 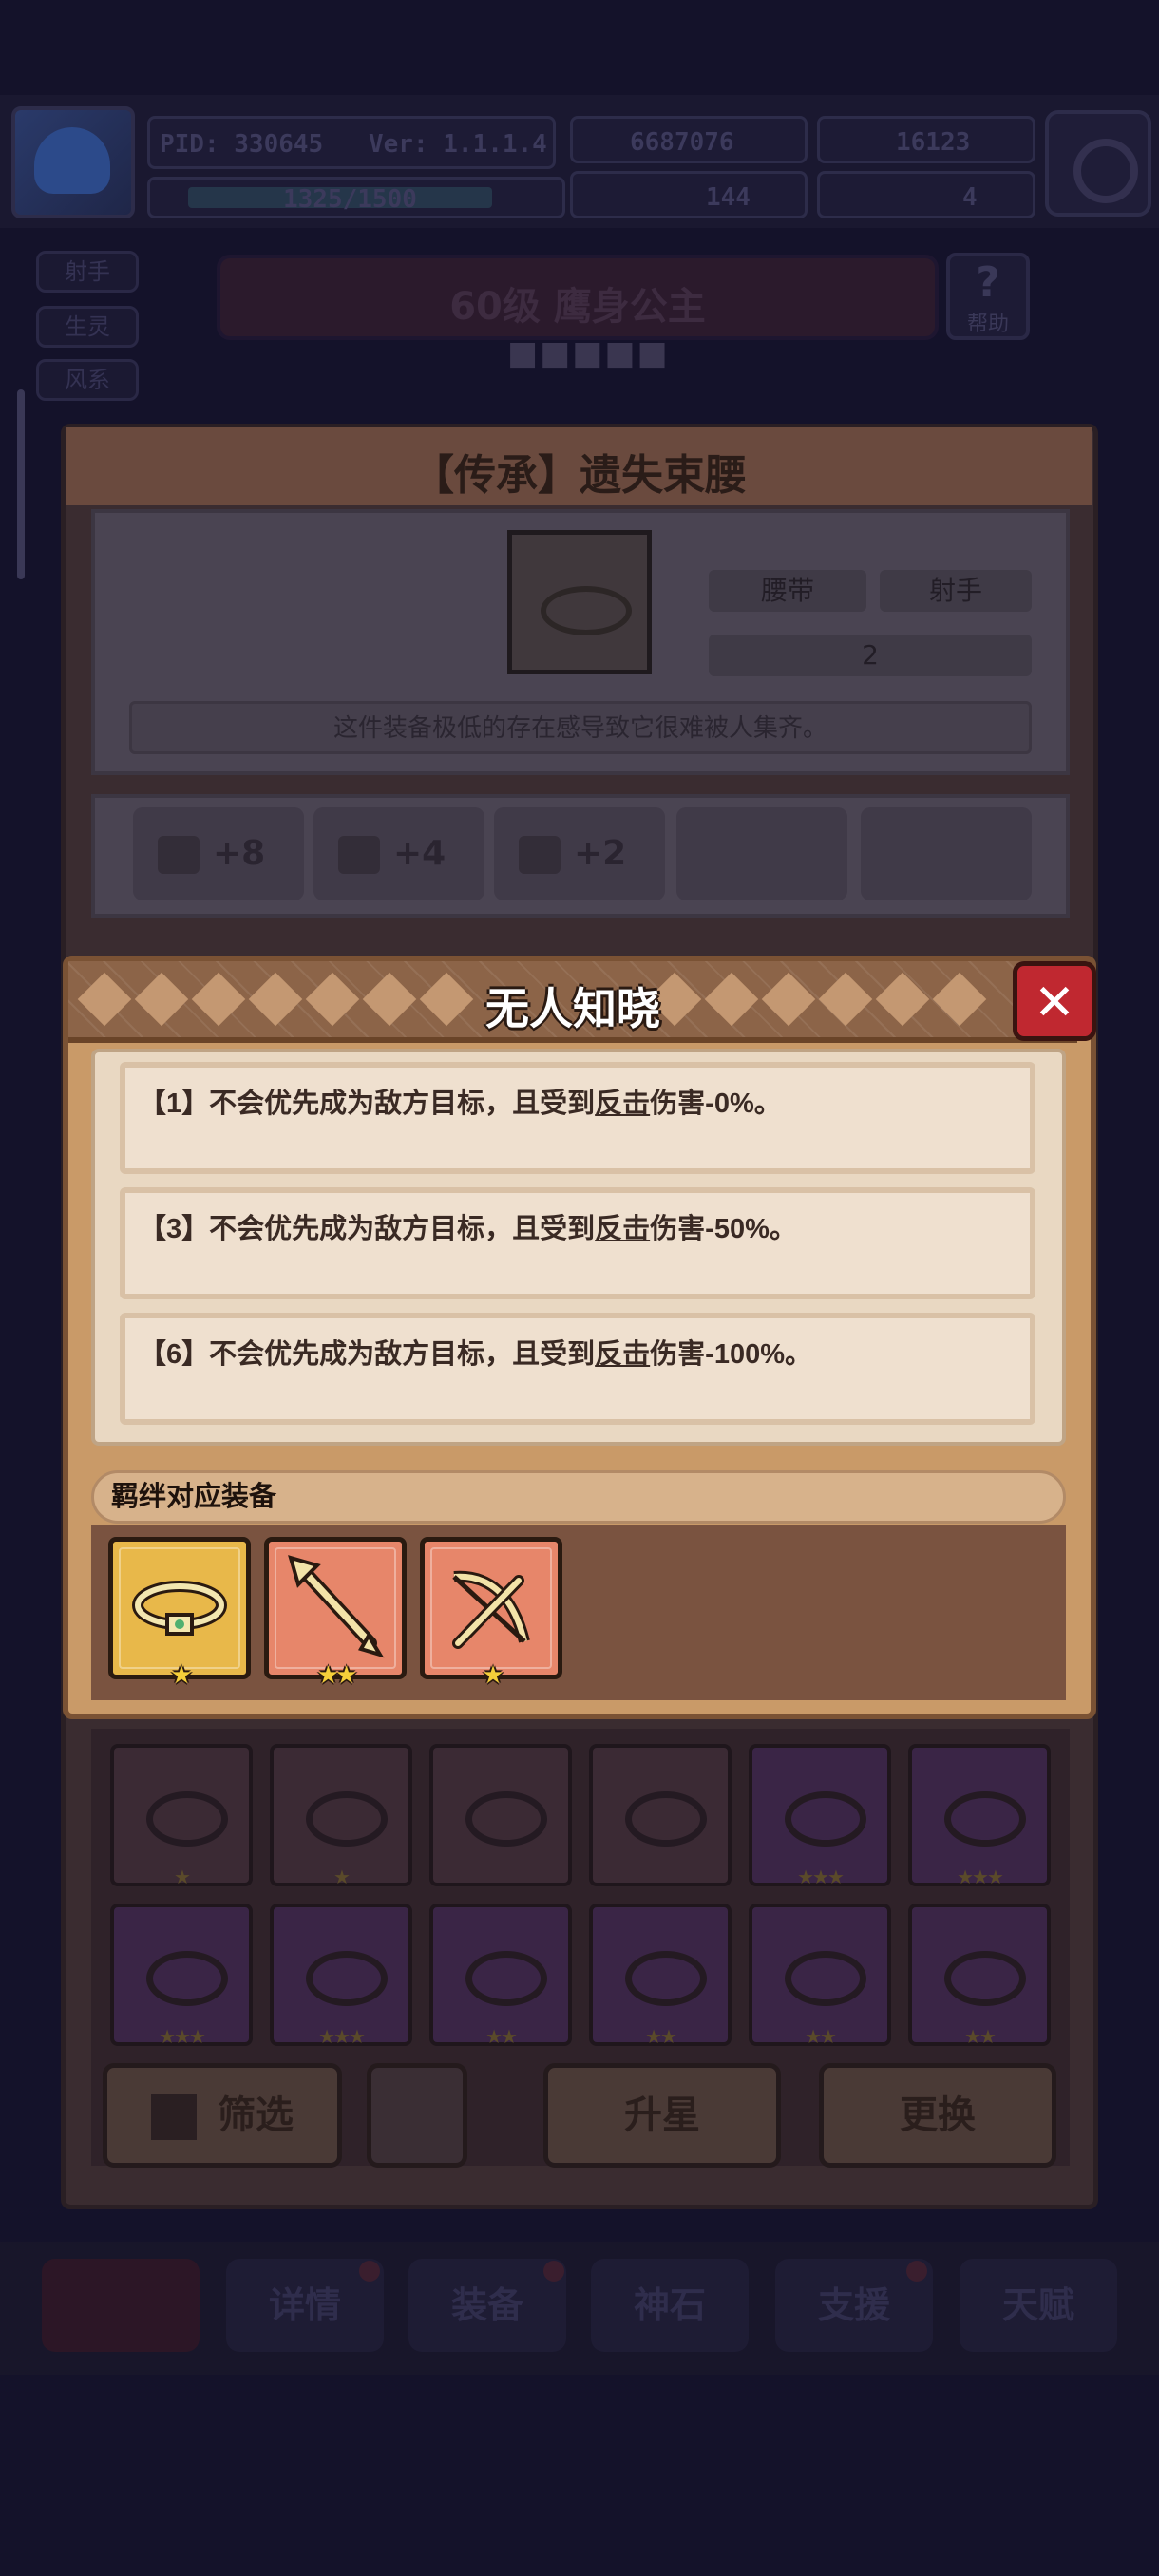 I want to click on pid-text: PID: 330645, so click(x=242, y=144).